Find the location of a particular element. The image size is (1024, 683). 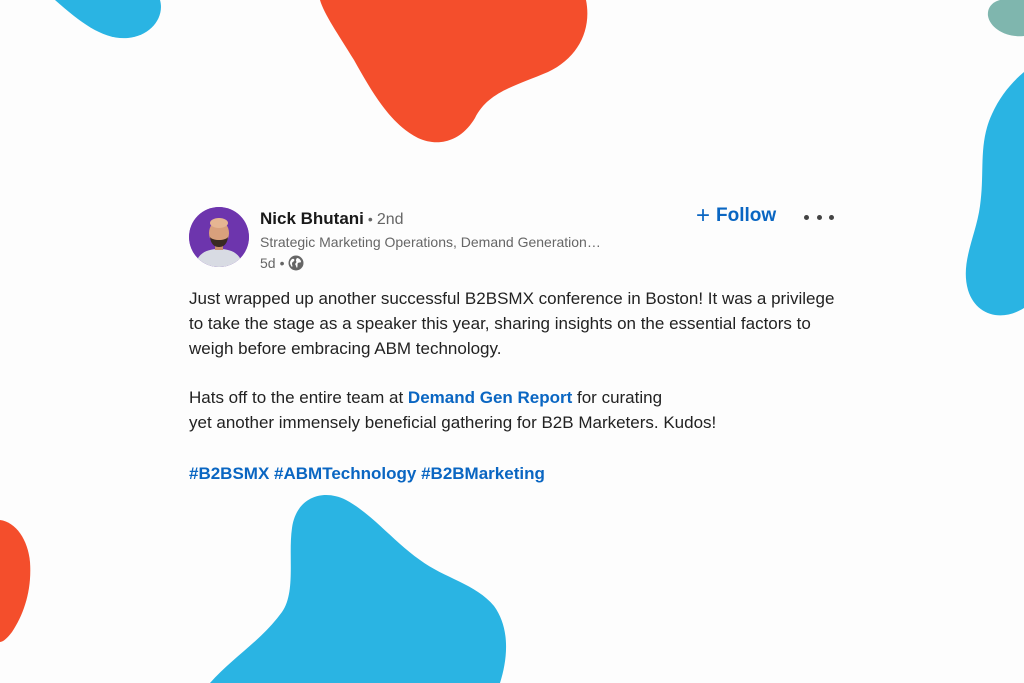

author-line: Nick Bhutani • 2nd is located at coordinates (332, 219).